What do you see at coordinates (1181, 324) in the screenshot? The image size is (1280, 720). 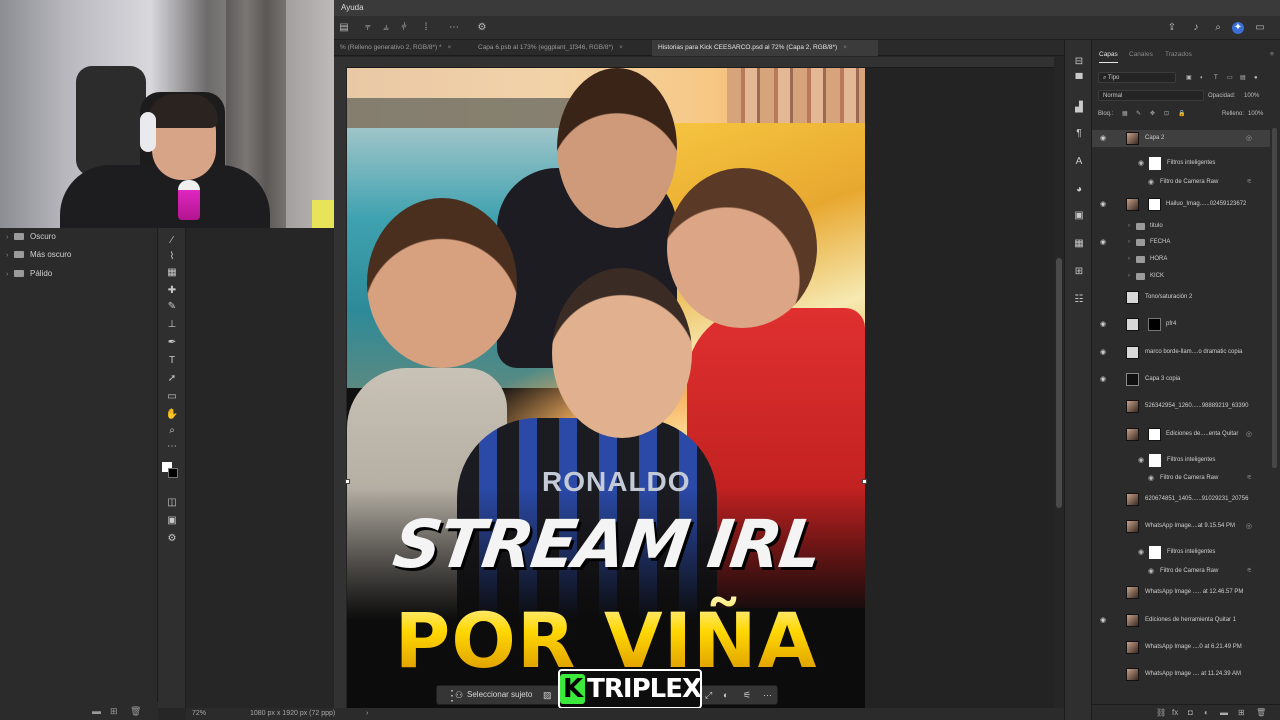 I see `layer-row: ◉ pfr4` at bounding box center [1181, 324].